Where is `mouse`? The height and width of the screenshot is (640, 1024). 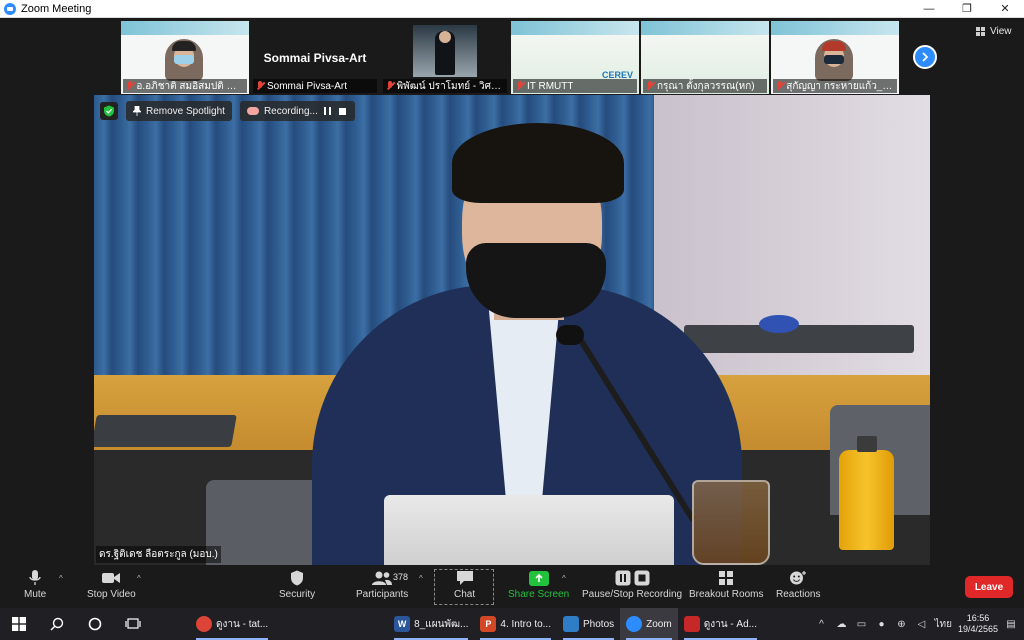
mouse is located at coordinates (779, 324).